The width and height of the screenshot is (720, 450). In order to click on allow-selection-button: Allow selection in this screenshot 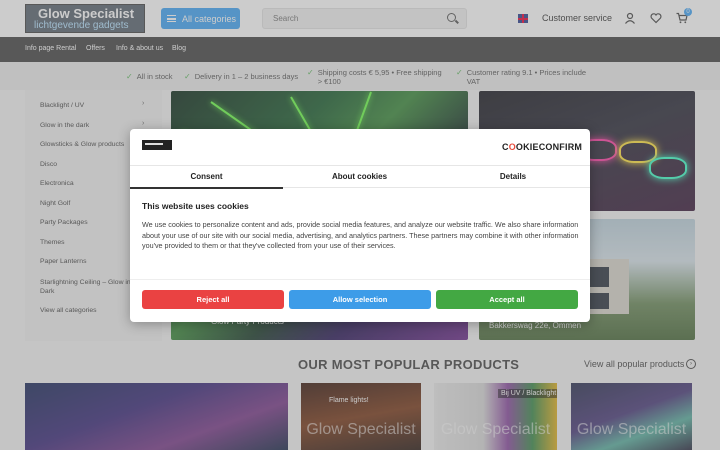, I will do `click(360, 299)`.